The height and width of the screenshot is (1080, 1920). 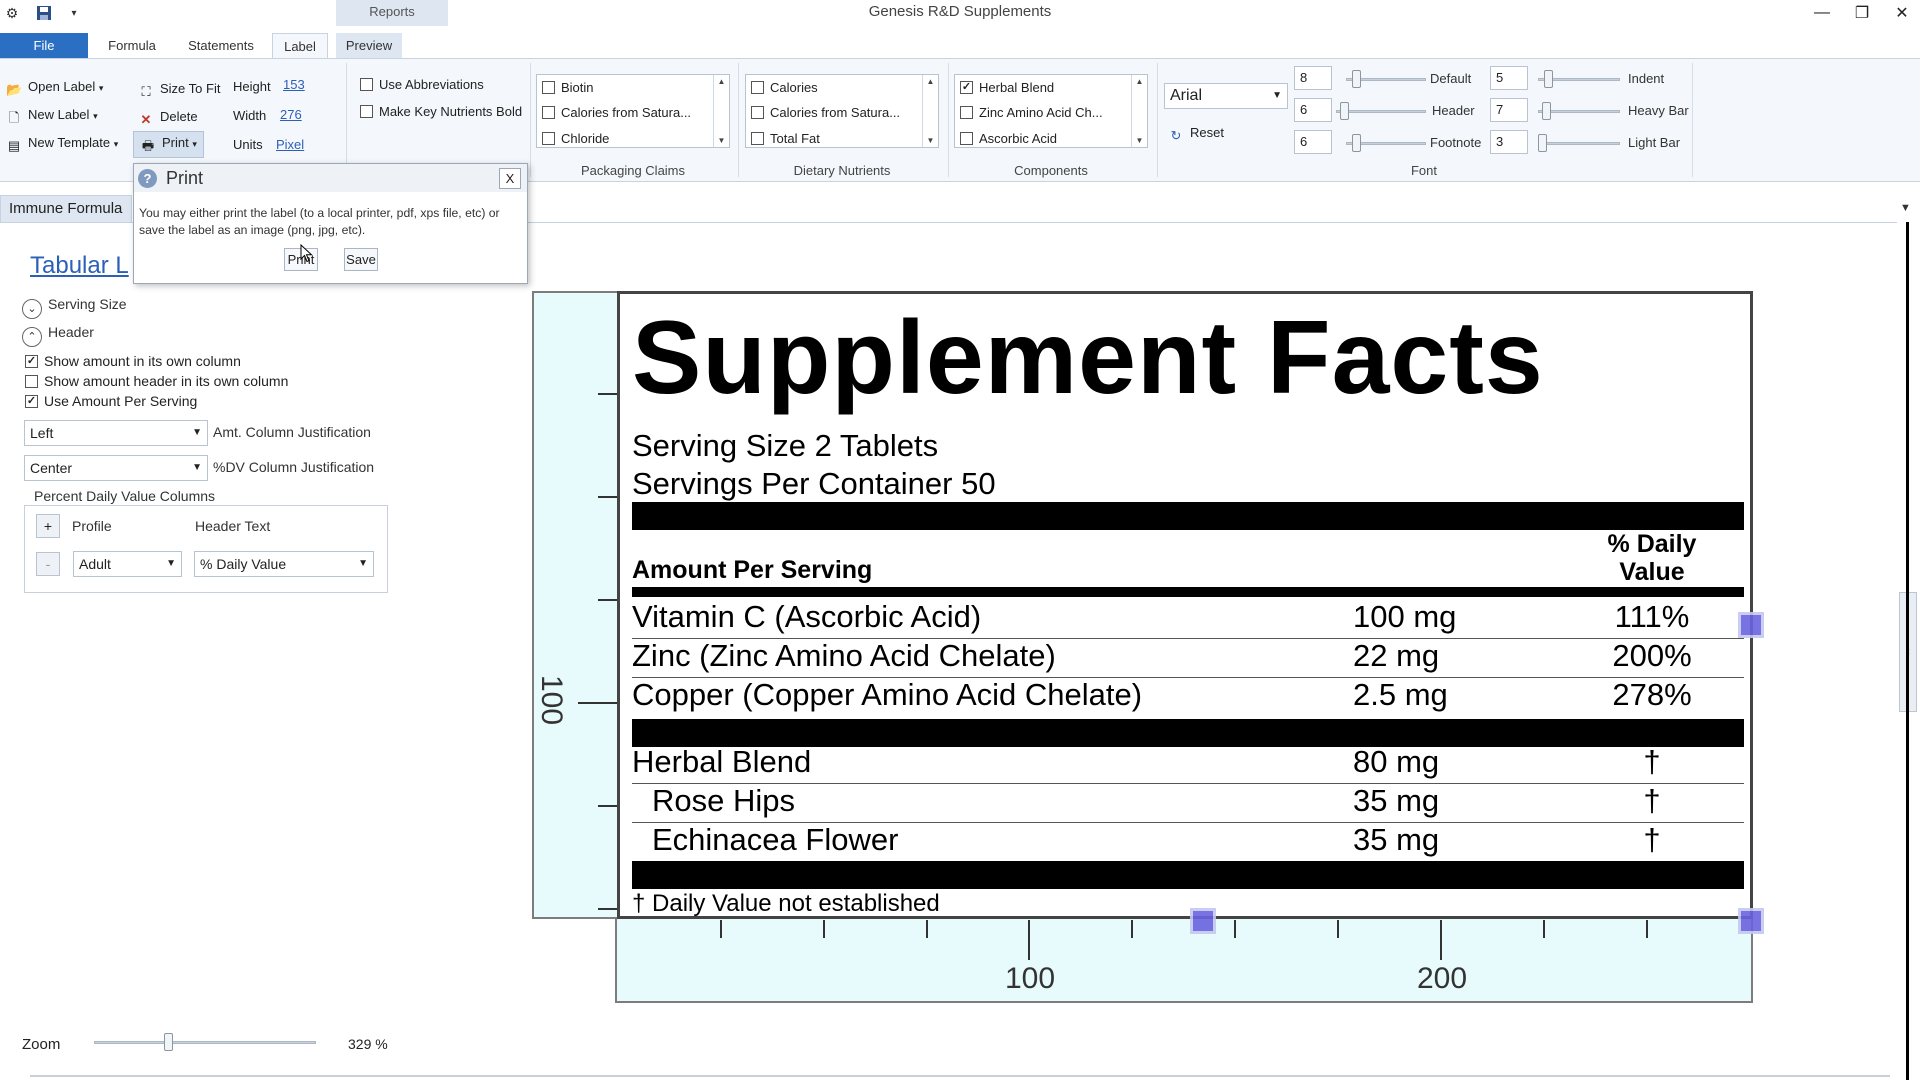 What do you see at coordinates (116, 468) in the screenshot?
I see `dv-justification-select: Center ▼` at bounding box center [116, 468].